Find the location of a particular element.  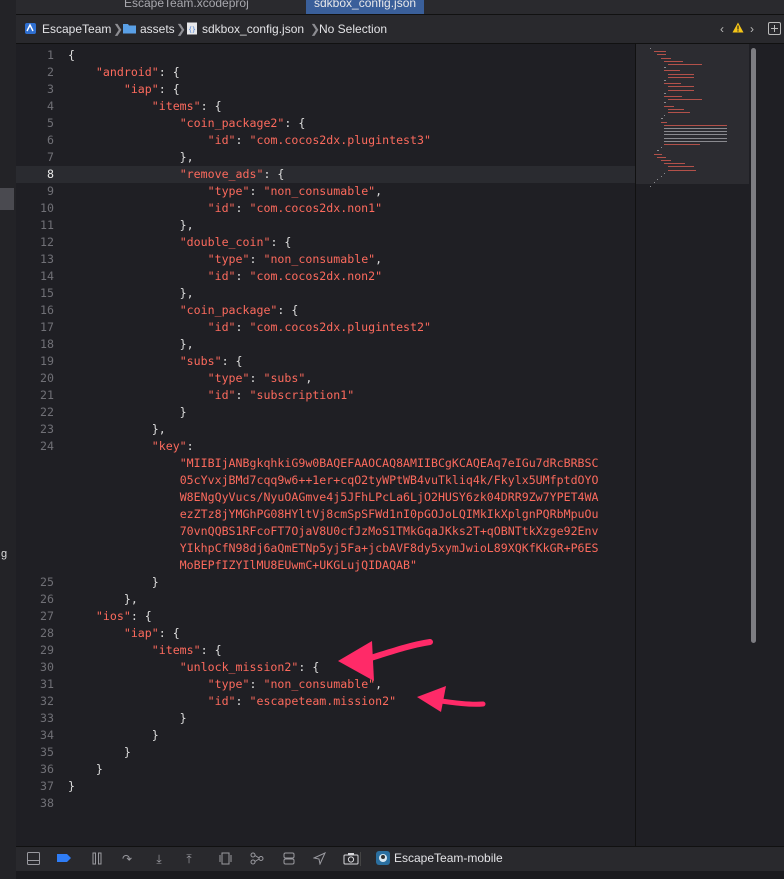

annotation-arrow-upper is located at coordinates (385, 660).